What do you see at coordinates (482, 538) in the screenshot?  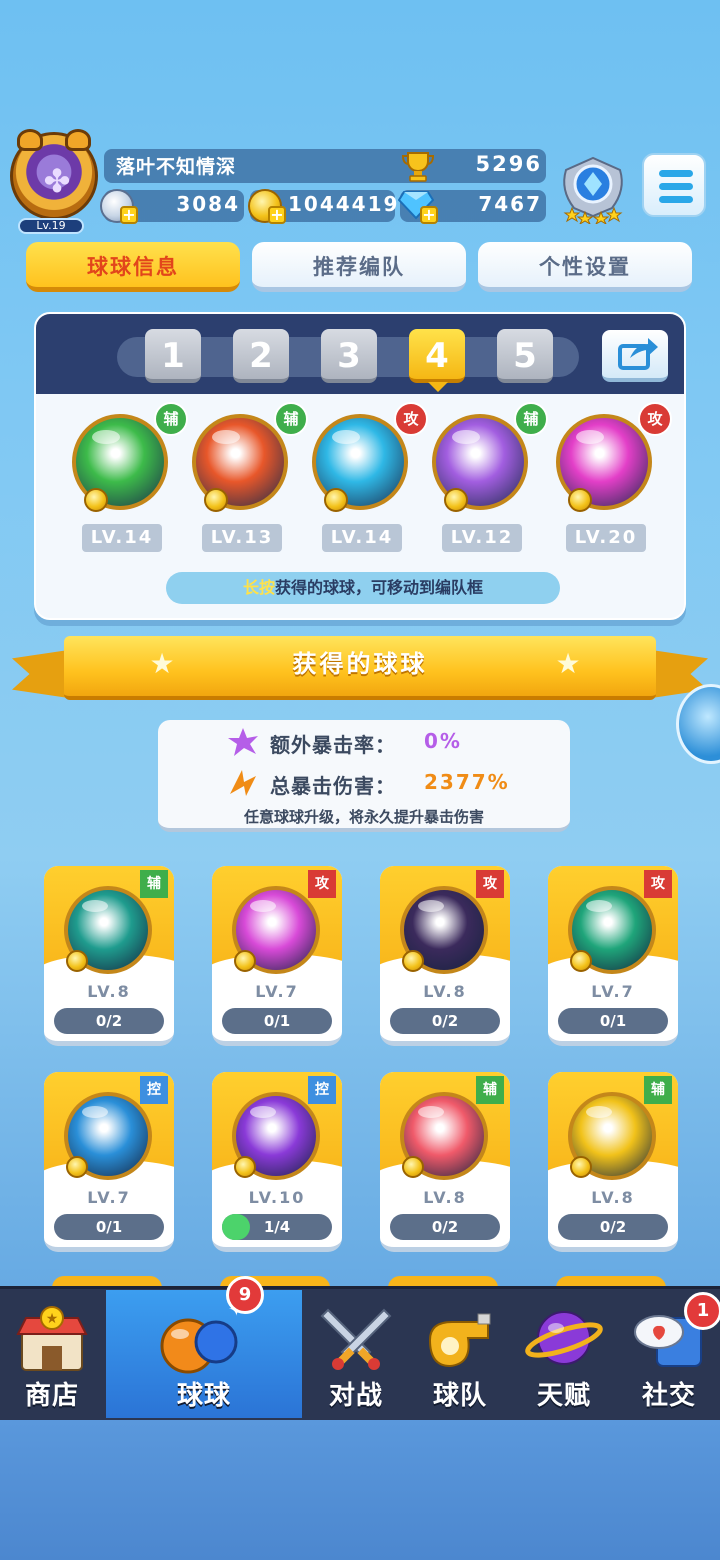 I see `ball-level-label: LV.12` at bounding box center [482, 538].